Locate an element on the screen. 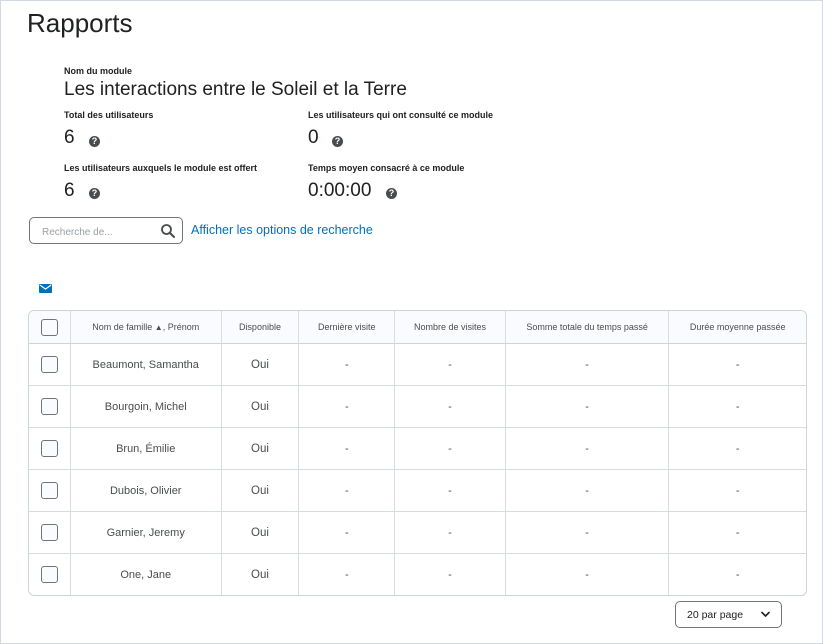 The width and height of the screenshot is (823, 644). table-row: Garnier, Jeremy Oui - - - - is located at coordinates (417, 533).